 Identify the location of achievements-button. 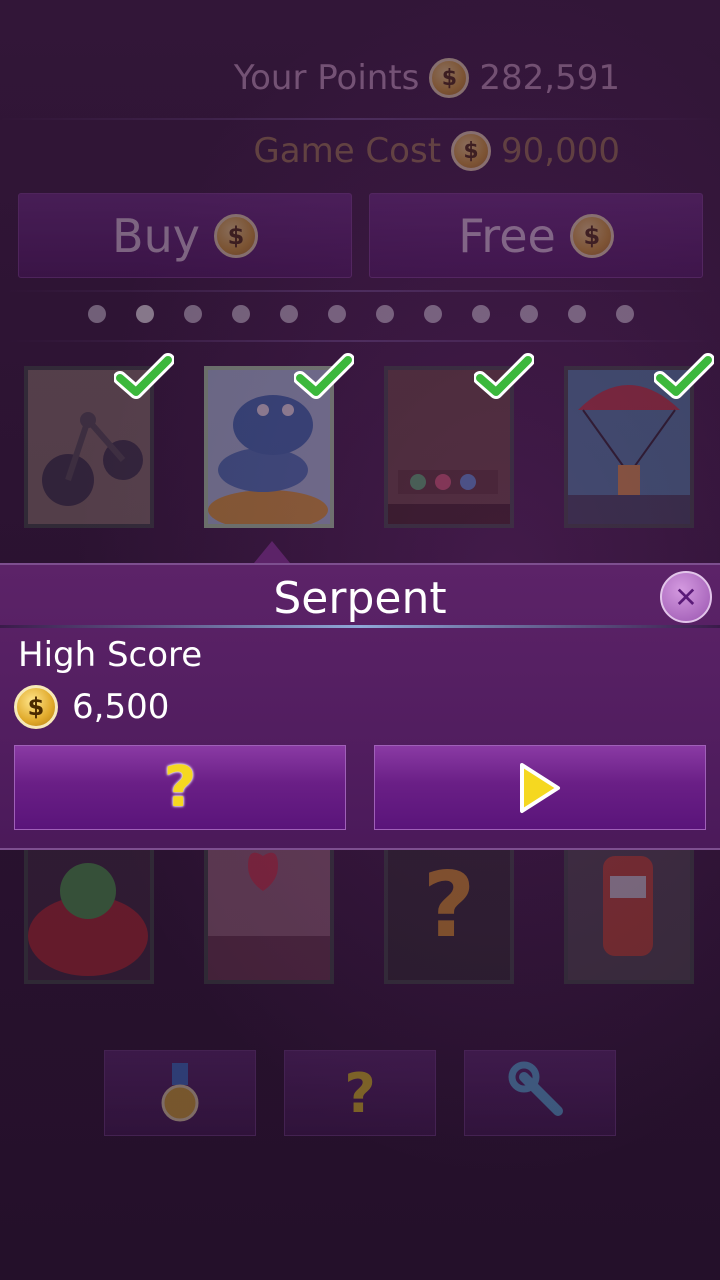
(180, 1093).